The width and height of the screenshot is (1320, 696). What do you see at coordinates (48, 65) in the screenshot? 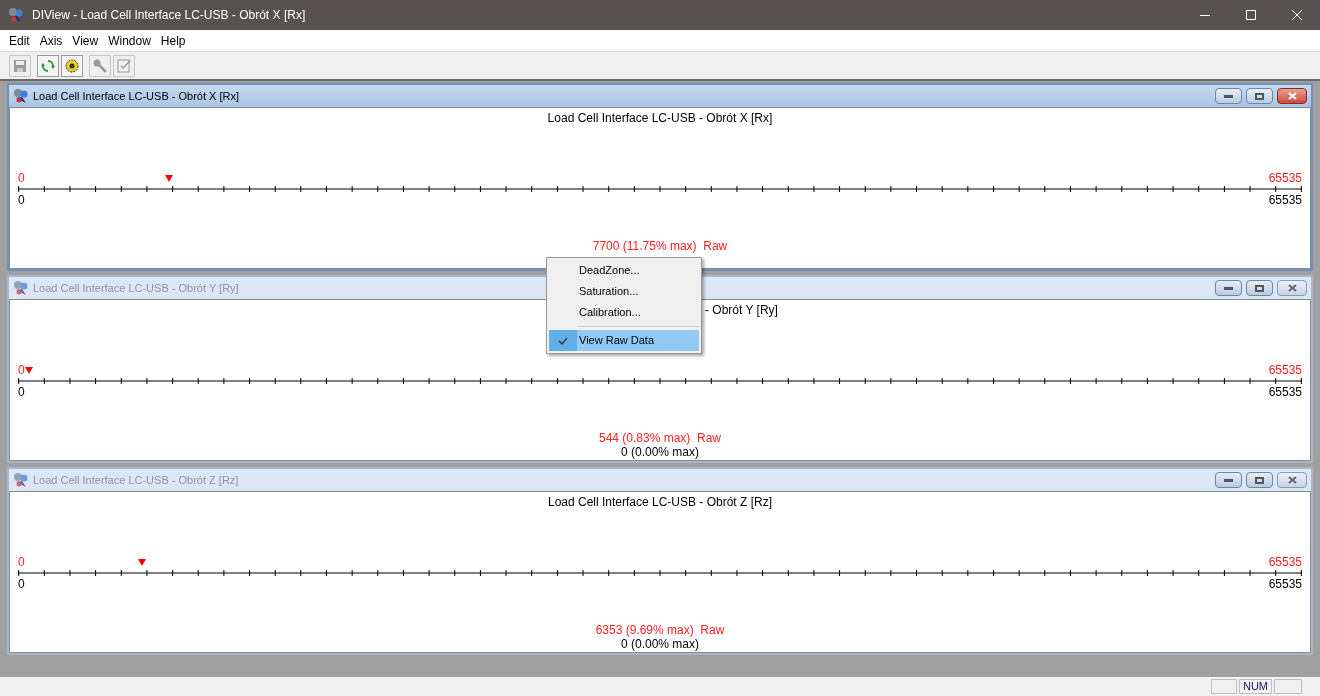
I see `refresh-icon` at bounding box center [48, 65].